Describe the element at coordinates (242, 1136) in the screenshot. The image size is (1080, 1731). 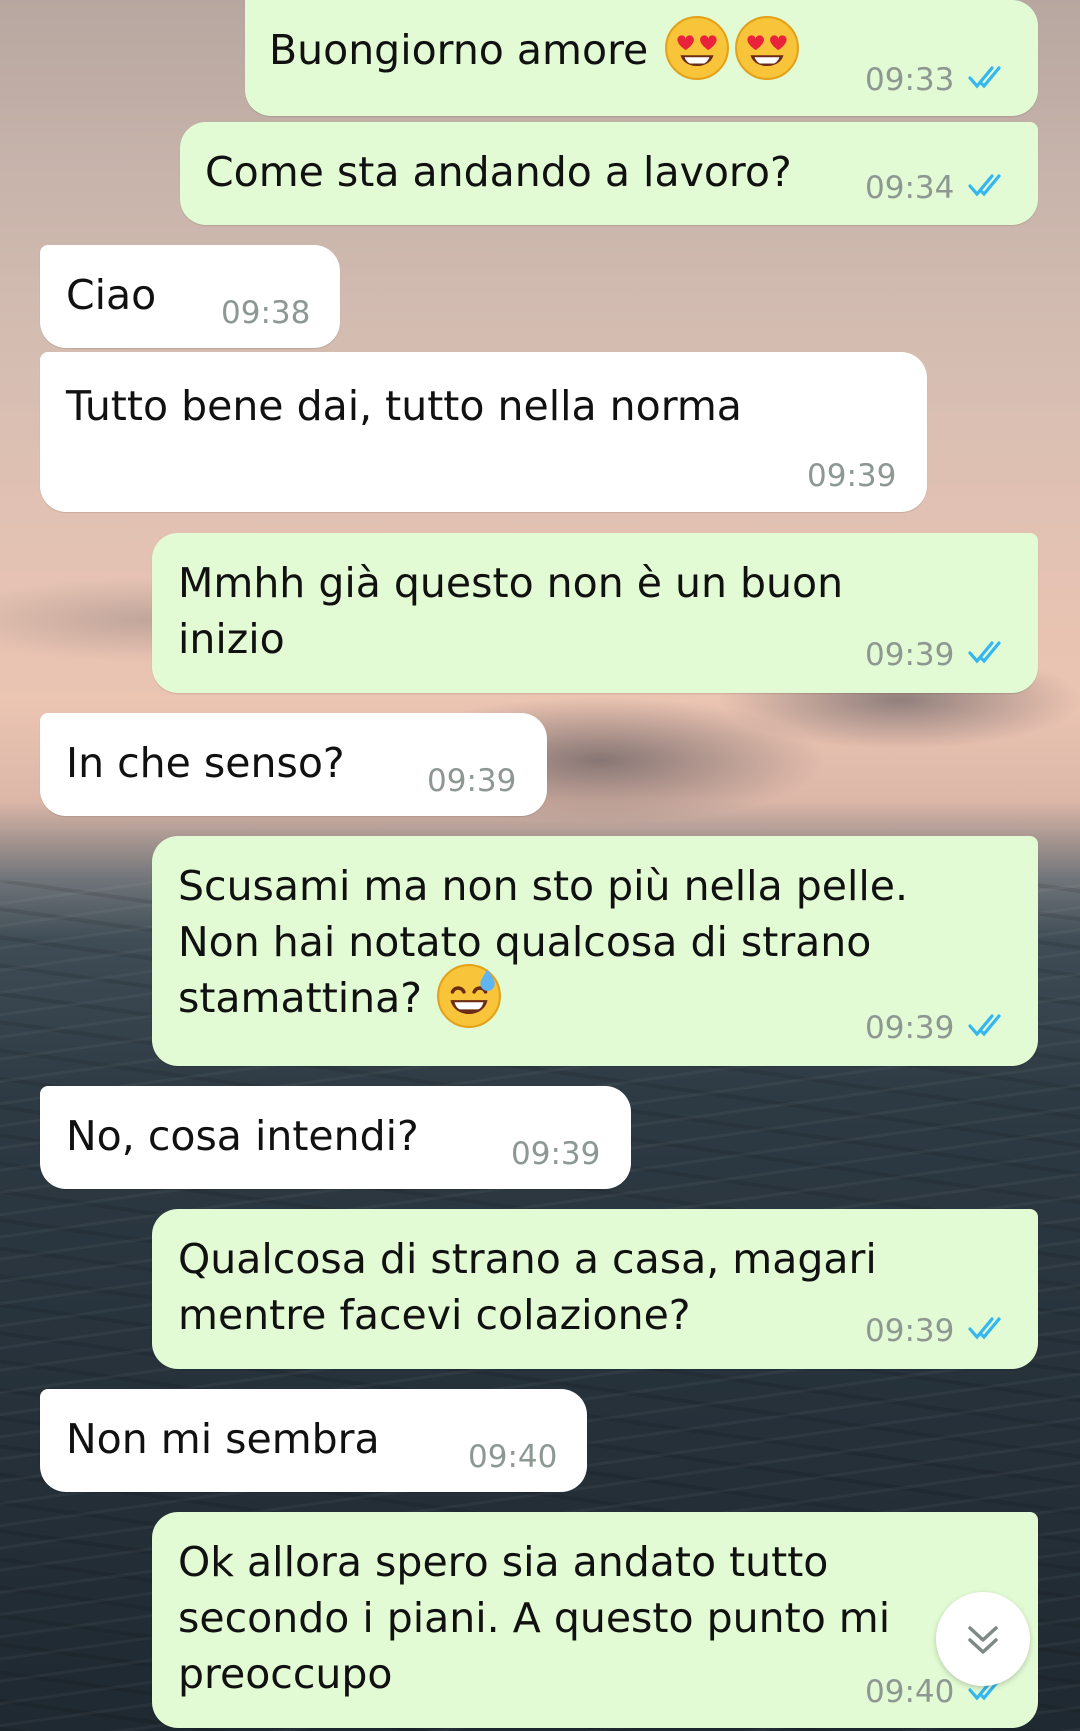
I see `message-text: No, cosa intendi?` at that location.